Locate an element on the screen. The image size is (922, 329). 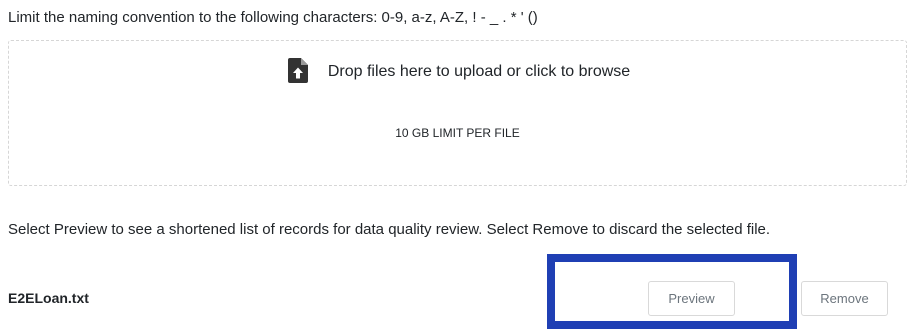
file-upload-icon is located at coordinates (298, 70).